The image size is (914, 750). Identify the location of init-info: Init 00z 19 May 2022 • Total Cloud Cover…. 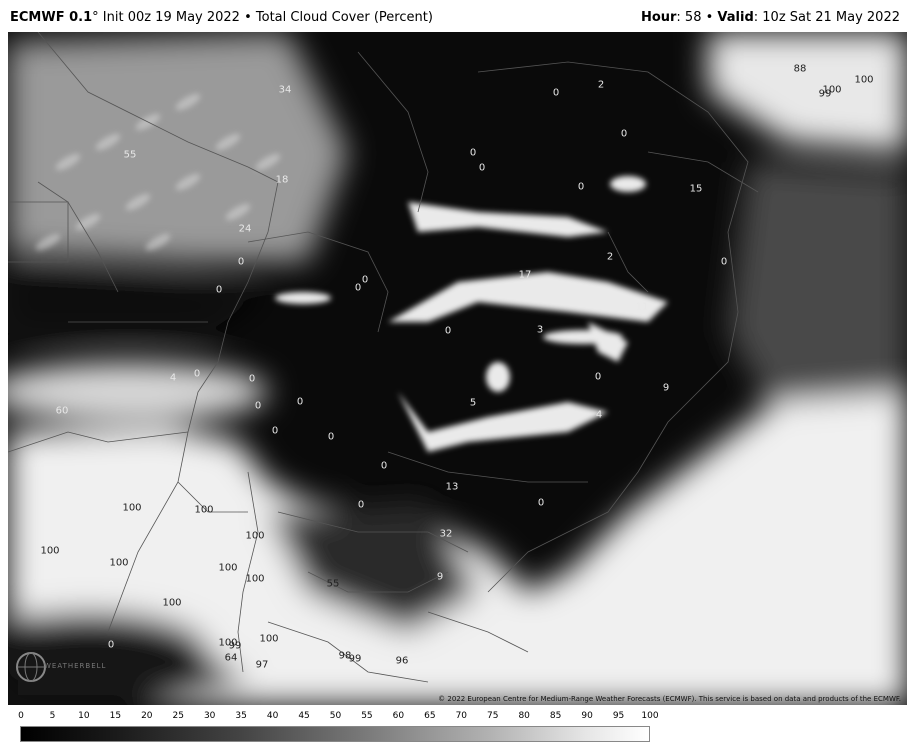
(265, 17).